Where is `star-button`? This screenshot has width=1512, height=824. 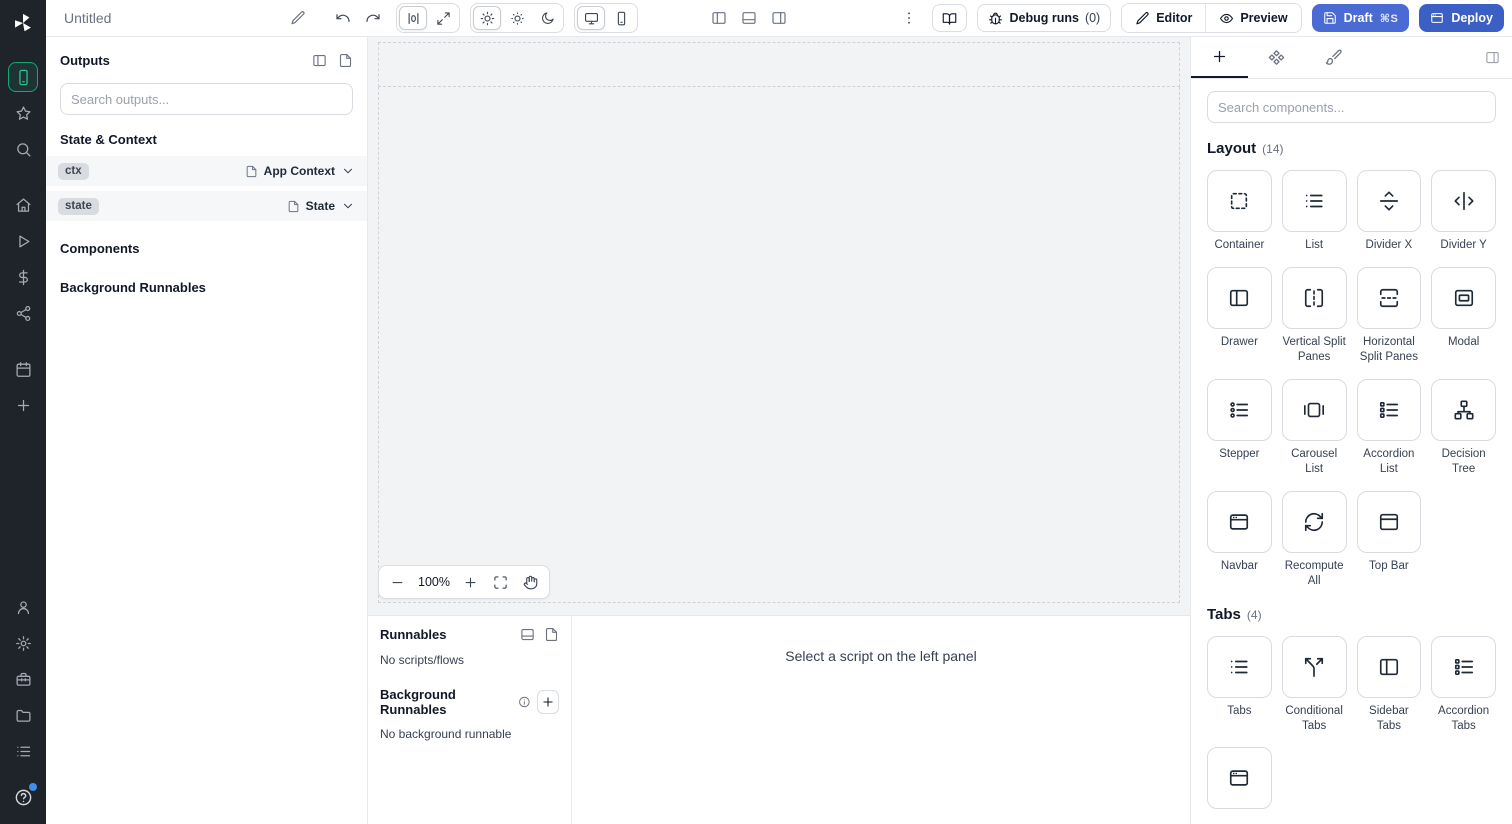 star-button is located at coordinates (23, 113).